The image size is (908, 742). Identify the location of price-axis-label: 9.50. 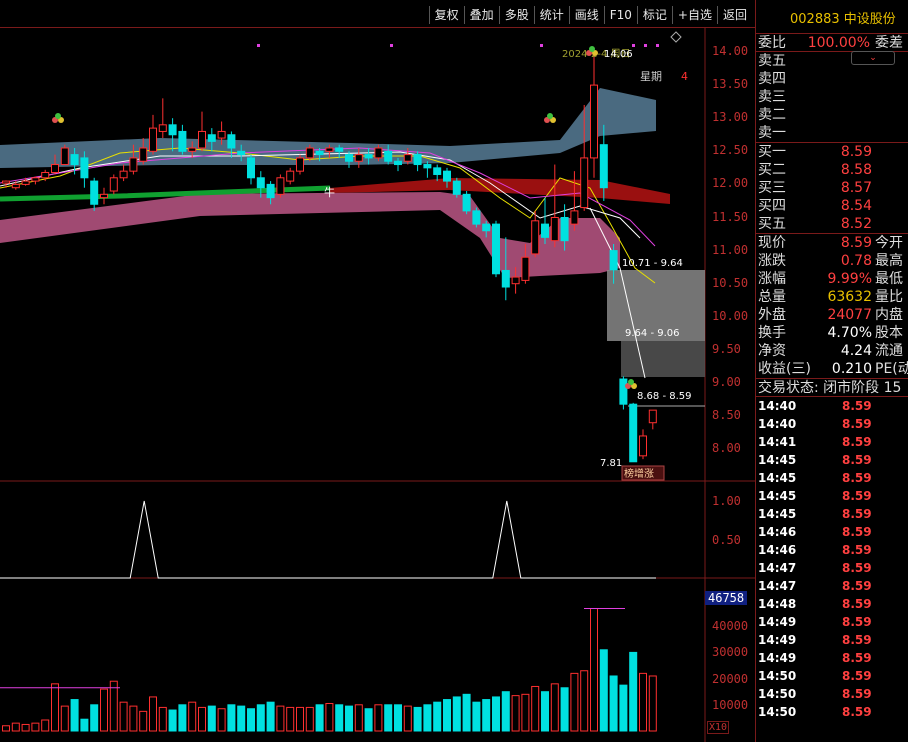
(726, 348).